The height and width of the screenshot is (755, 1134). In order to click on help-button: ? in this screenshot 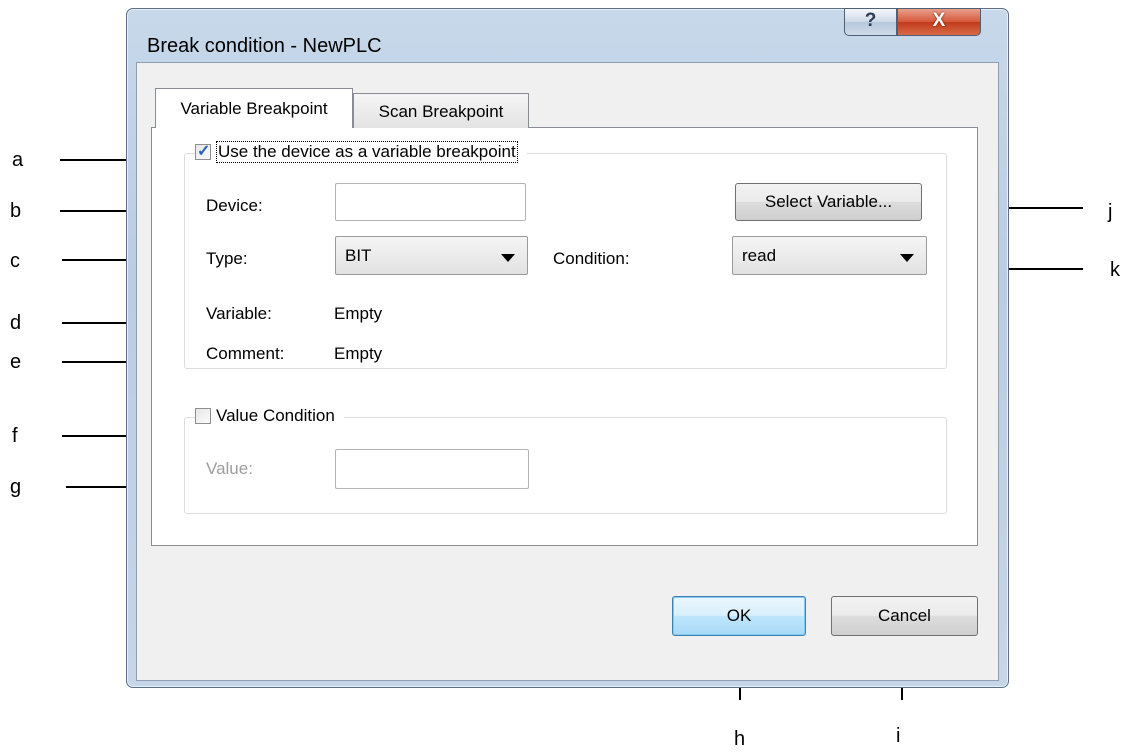, I will do `click(870, 22)`.